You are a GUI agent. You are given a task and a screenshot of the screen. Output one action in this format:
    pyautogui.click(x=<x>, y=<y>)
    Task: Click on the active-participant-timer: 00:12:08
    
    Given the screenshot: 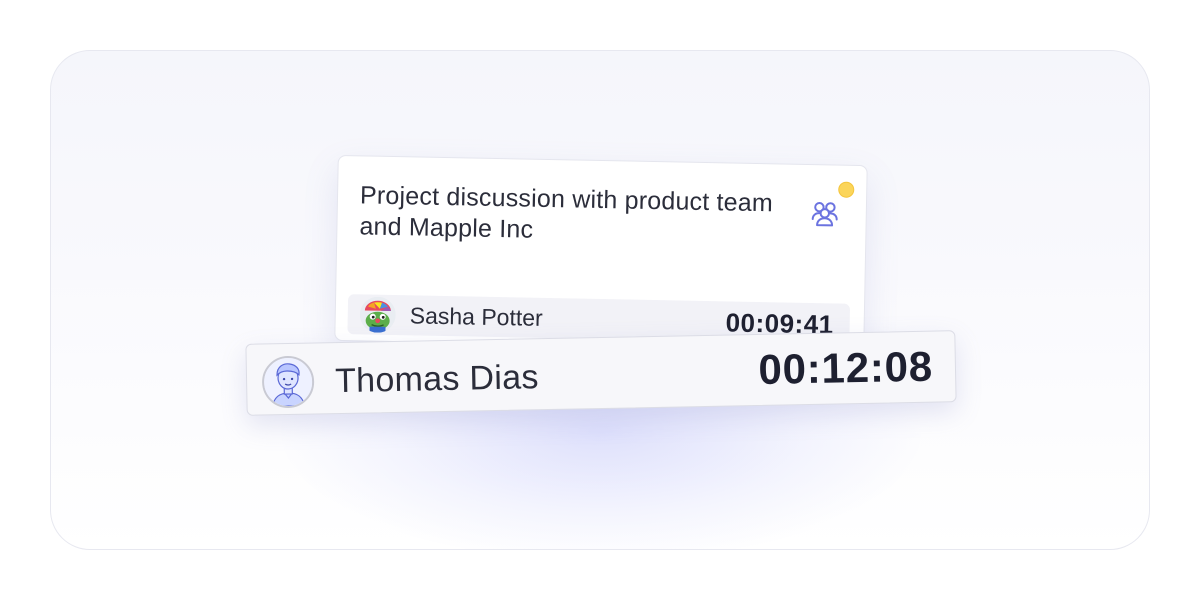 What is the action you would take?
    pyautogui.click(x=845, y=367)
    